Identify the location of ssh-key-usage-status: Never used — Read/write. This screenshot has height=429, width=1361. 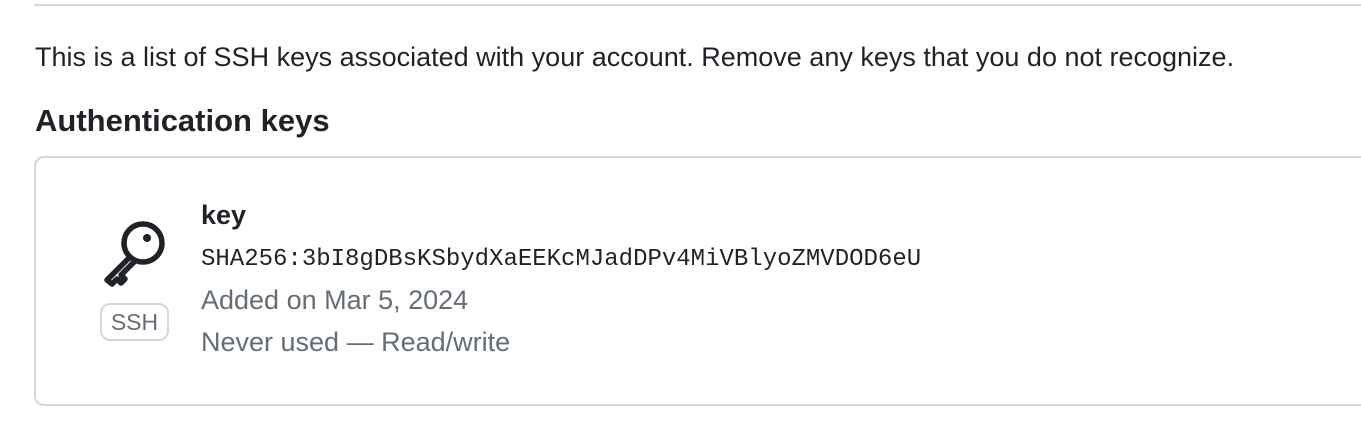
(356, 342).